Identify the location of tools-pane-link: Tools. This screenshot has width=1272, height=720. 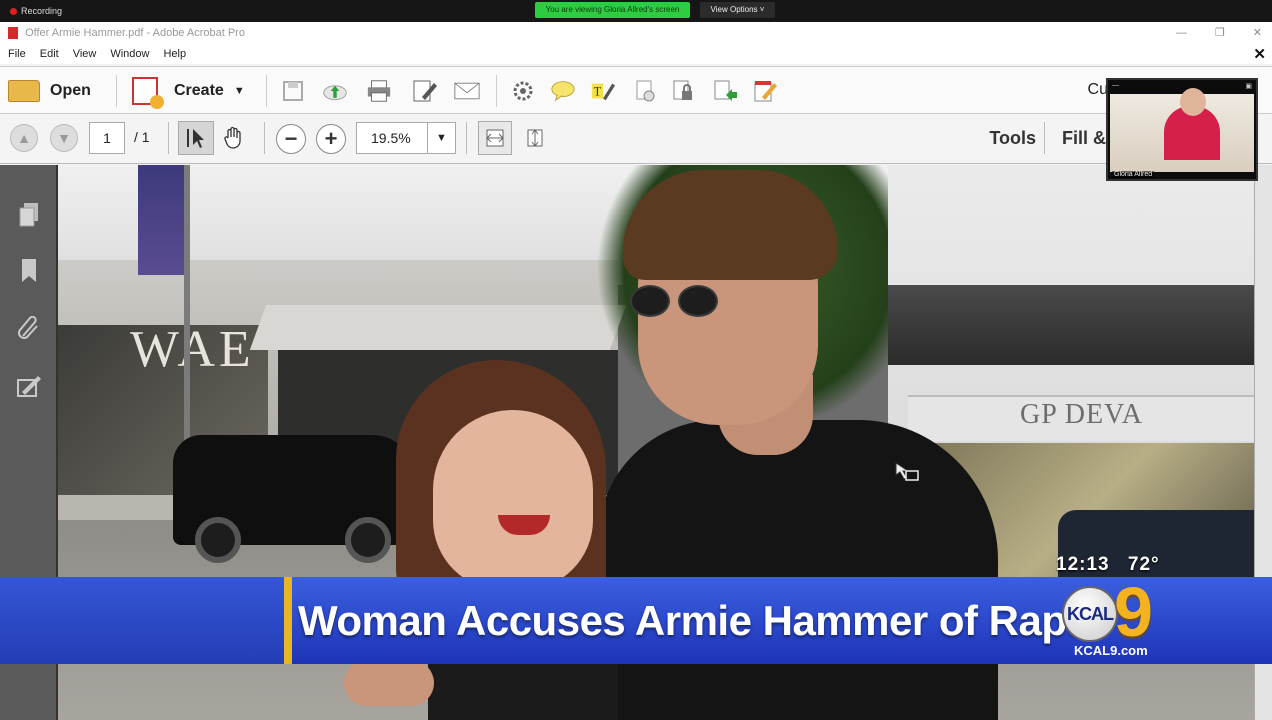
(1012, 138).